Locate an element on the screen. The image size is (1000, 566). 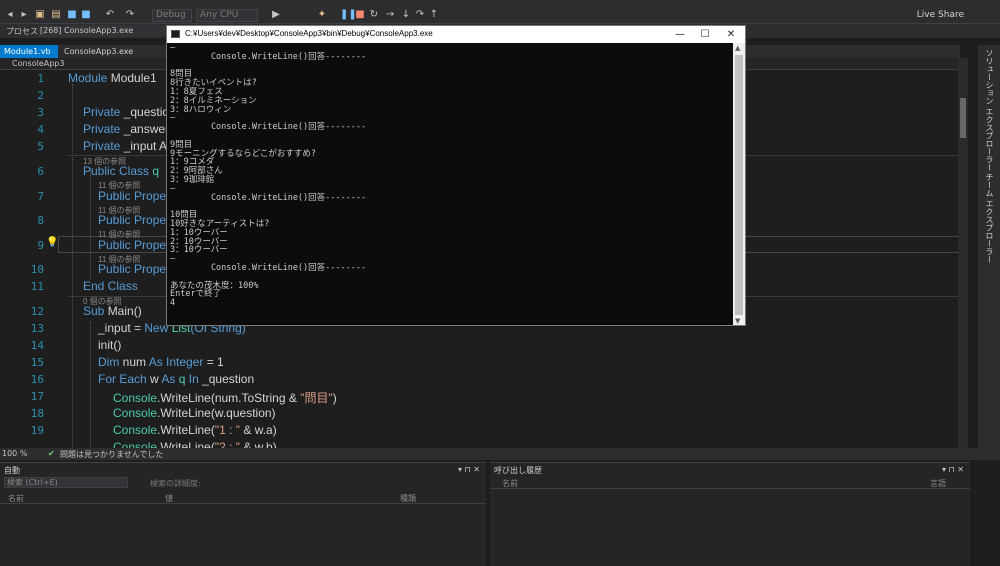
code-line-6: Public Class q is located at coordinates (121, 171).